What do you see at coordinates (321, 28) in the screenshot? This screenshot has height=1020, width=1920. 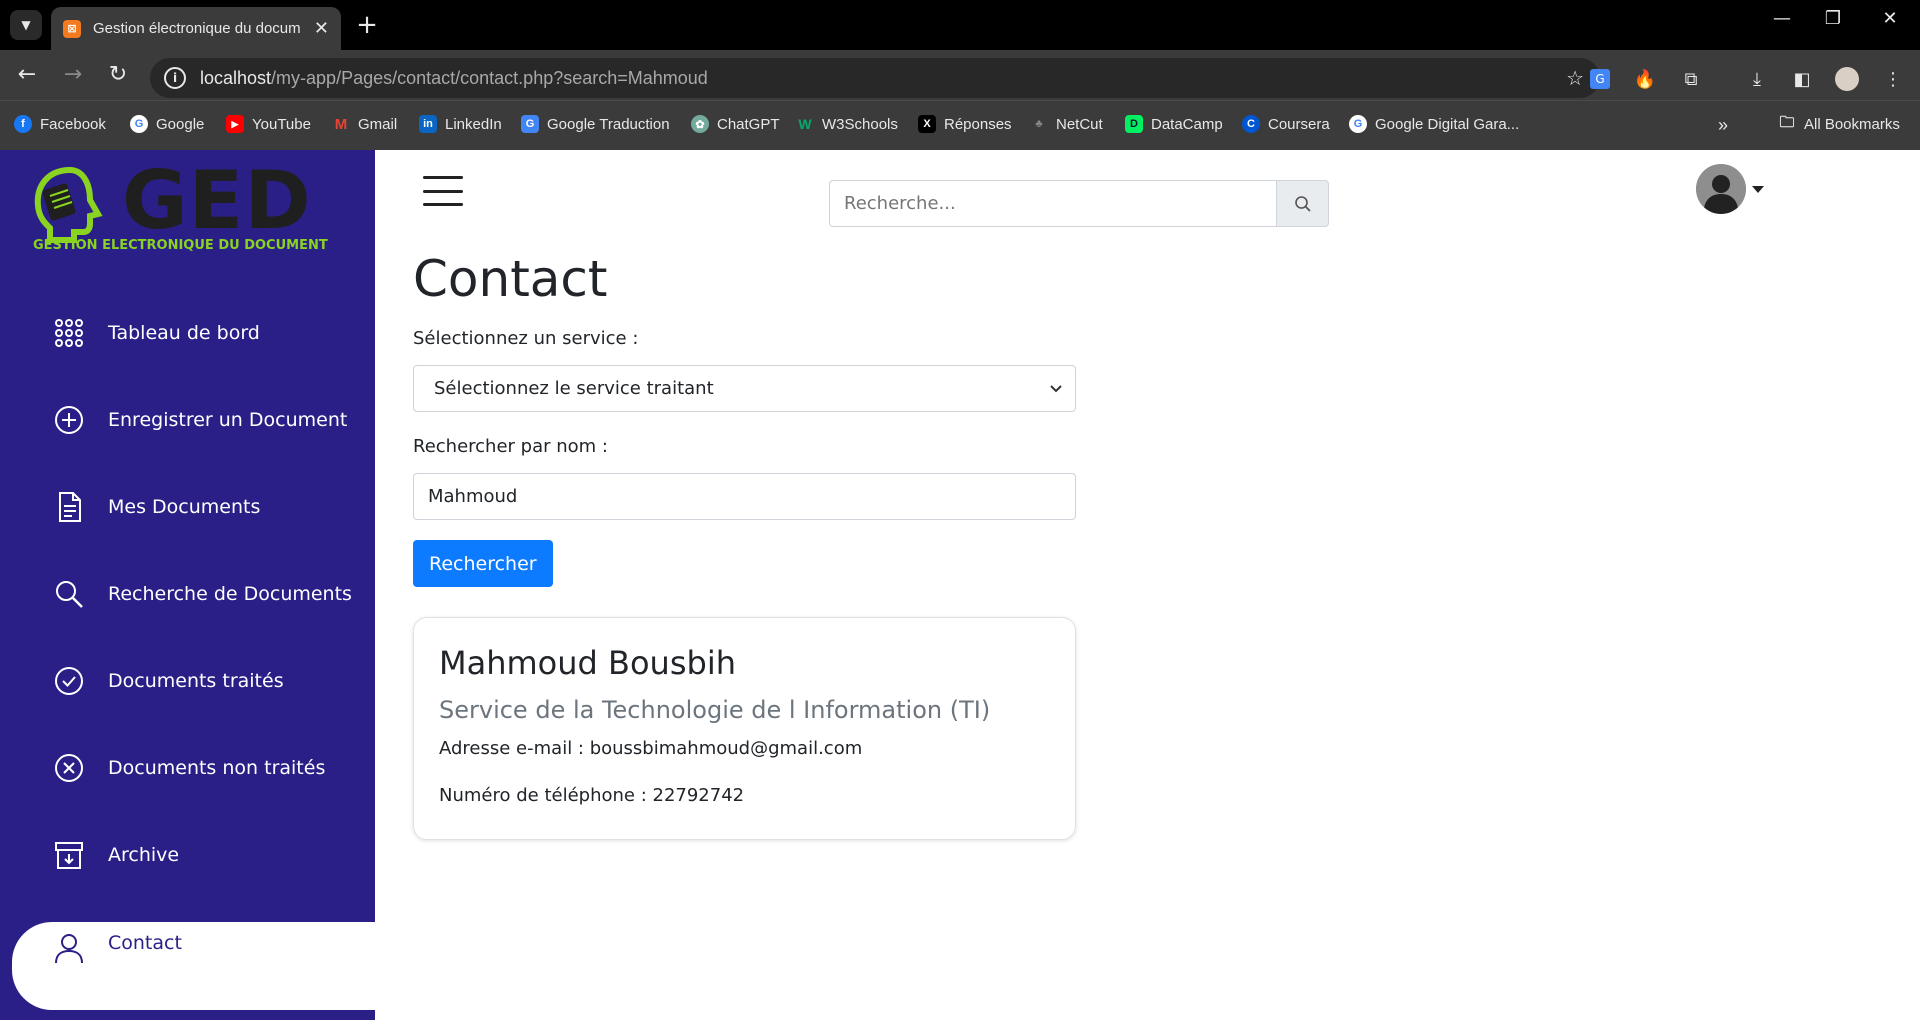 I see `tab-close-icon: ✕` at bounding box center [321, 28].